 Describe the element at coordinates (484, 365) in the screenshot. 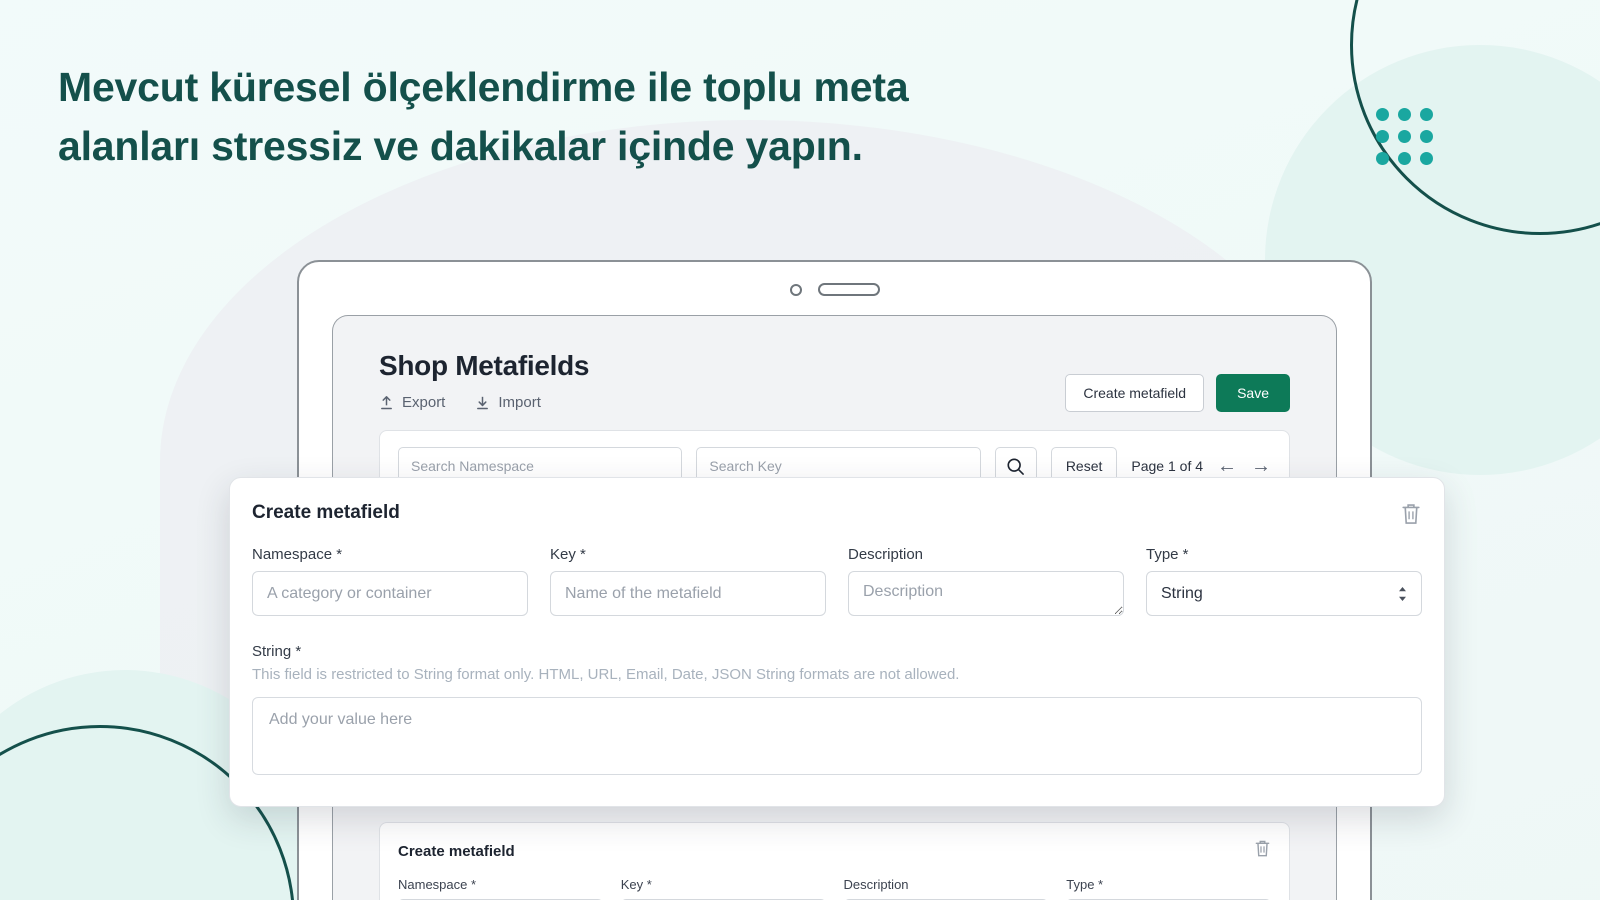

I see `page-title: Shop Metafields` at that location.